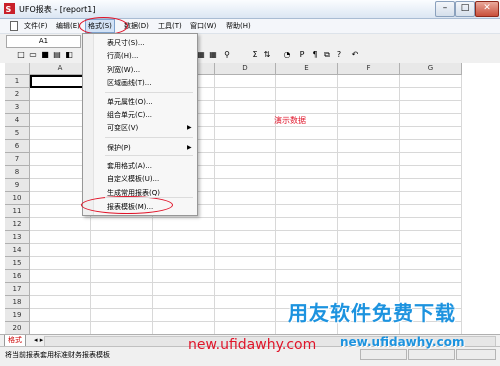 The height and width of the screenshot is (366, 500). Describe the element at coordinates (431, 198) in the screenshot. I see `cell-g10` at that location.